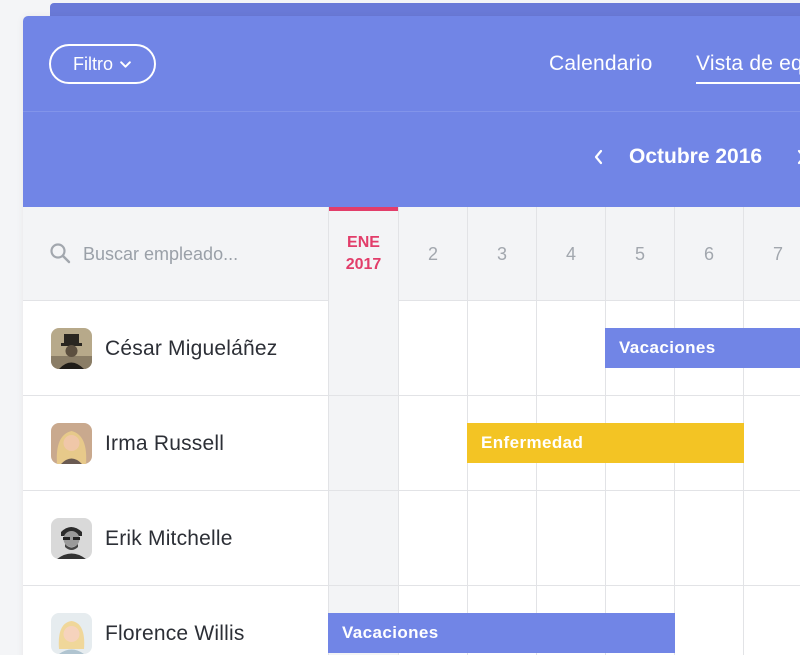 This screenshot has height=655, width=800. I want to click on day-header-current: ENE 2017, so click(363, 254).